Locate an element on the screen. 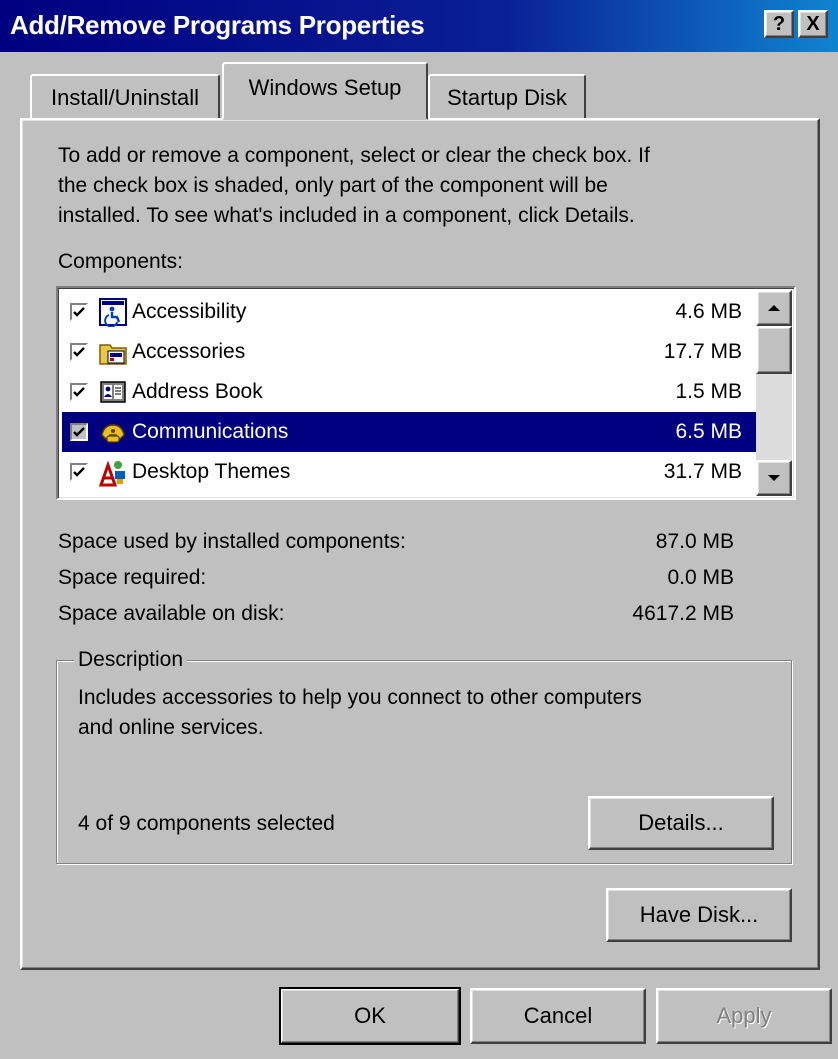 Image resolution: width=838 pixels, height=1059 pixels. tab-startup-disk: Startup Disk is located at coordinates (507, 97).